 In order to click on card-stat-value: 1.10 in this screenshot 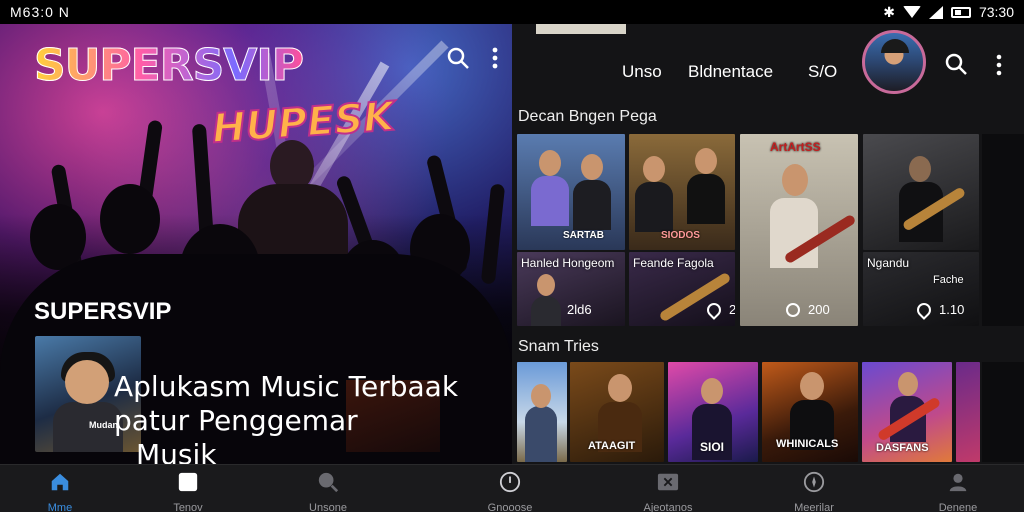, I will do `click(952, 309)`.